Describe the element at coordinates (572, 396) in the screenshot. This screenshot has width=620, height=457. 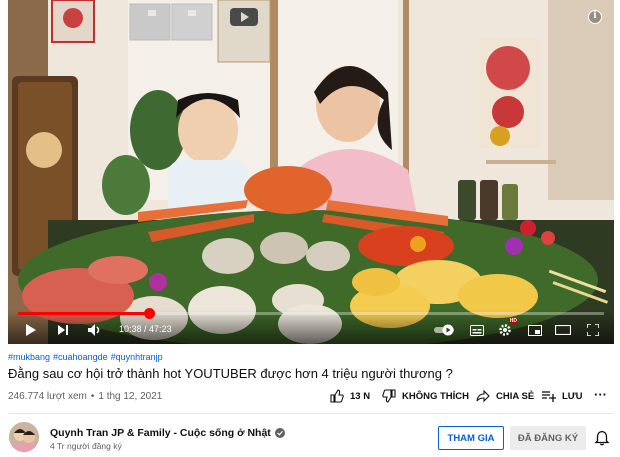
I see `save-label: LƯU` at that location.